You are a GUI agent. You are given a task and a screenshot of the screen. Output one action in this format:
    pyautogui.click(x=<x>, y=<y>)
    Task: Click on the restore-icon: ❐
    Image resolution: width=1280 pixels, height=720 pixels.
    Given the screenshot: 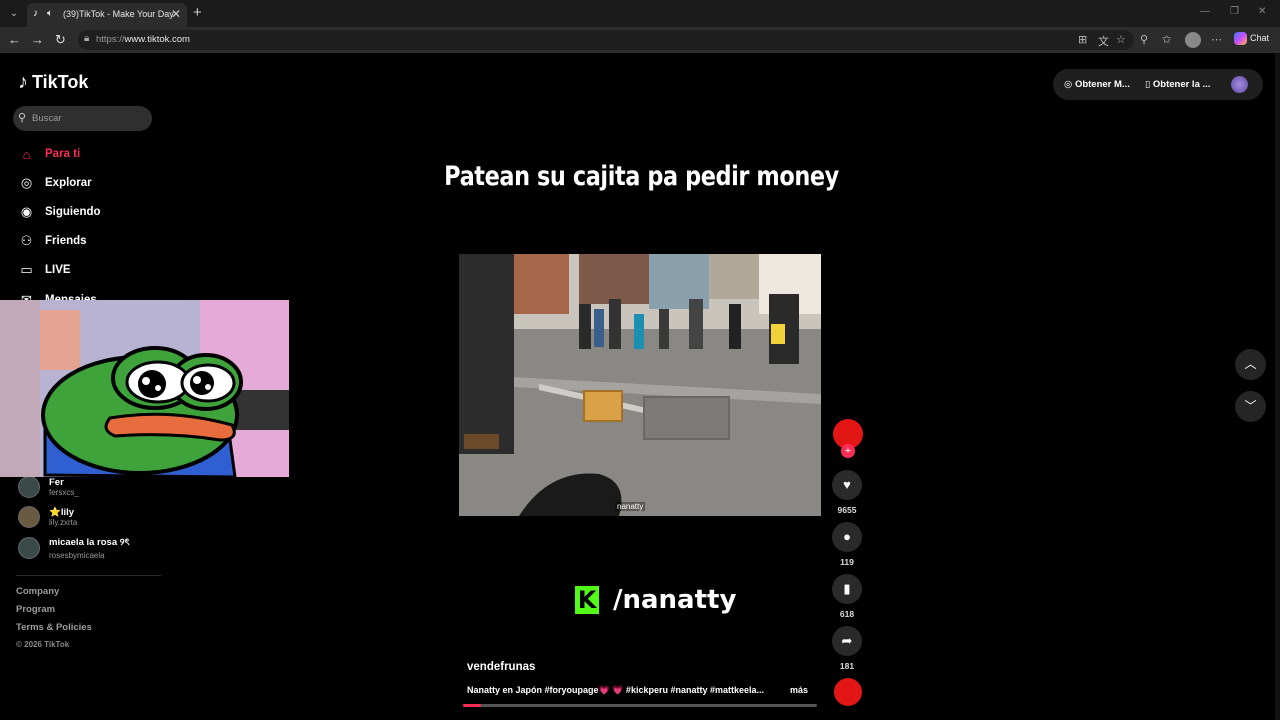 What is the action you would take?
    pyautogui.click(x=1234, y=11)
    